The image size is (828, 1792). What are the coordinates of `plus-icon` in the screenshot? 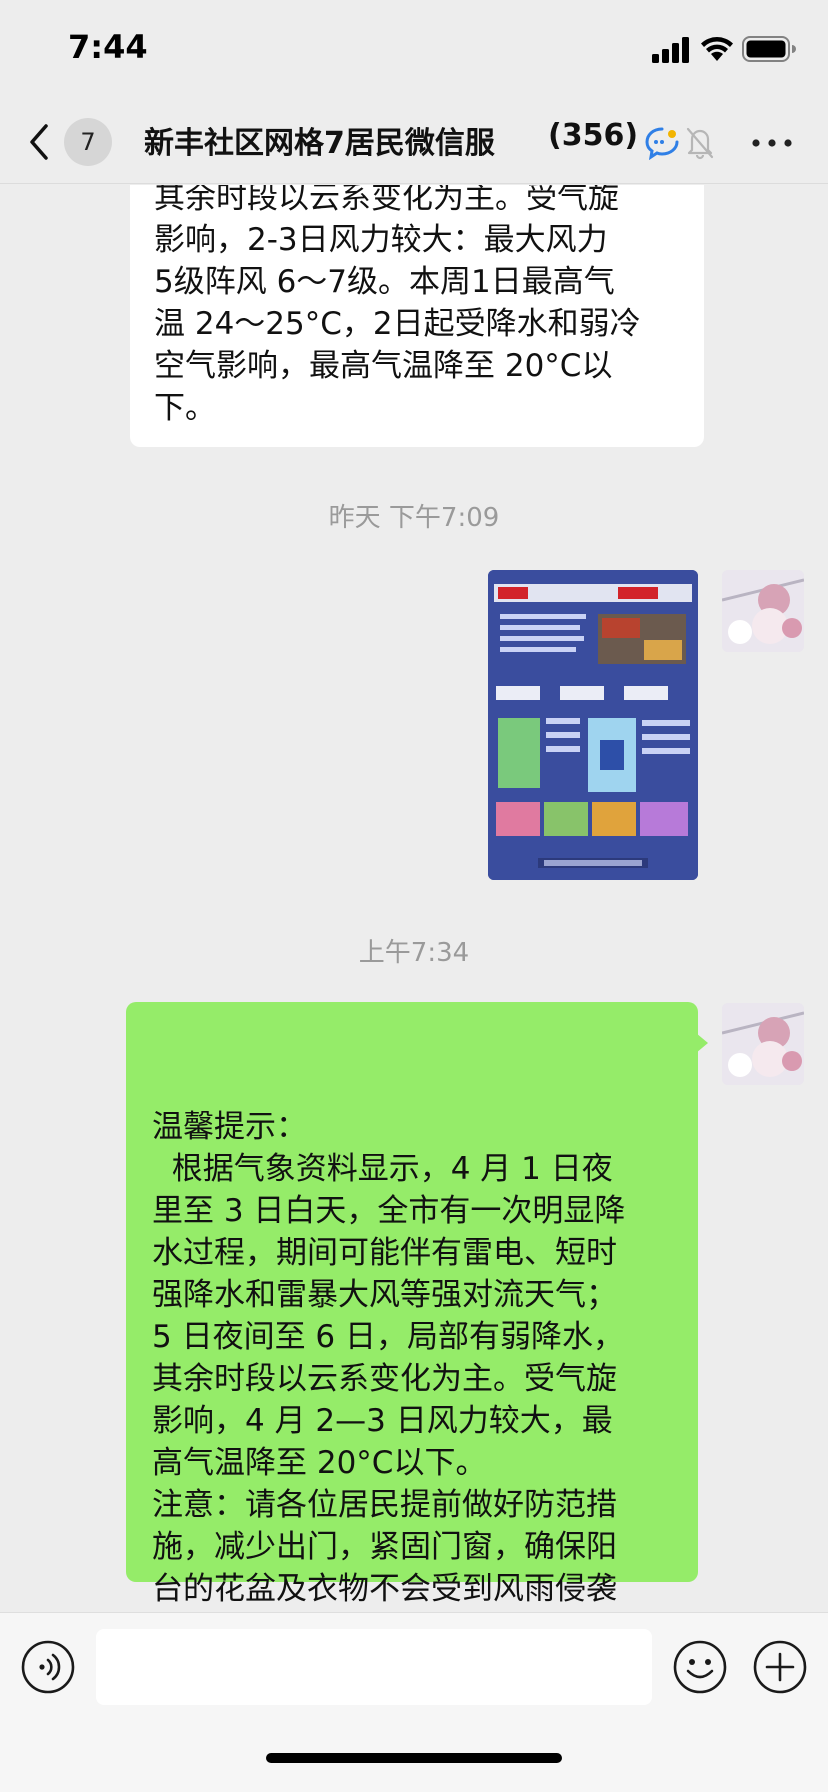 It's located at (780, 1667).